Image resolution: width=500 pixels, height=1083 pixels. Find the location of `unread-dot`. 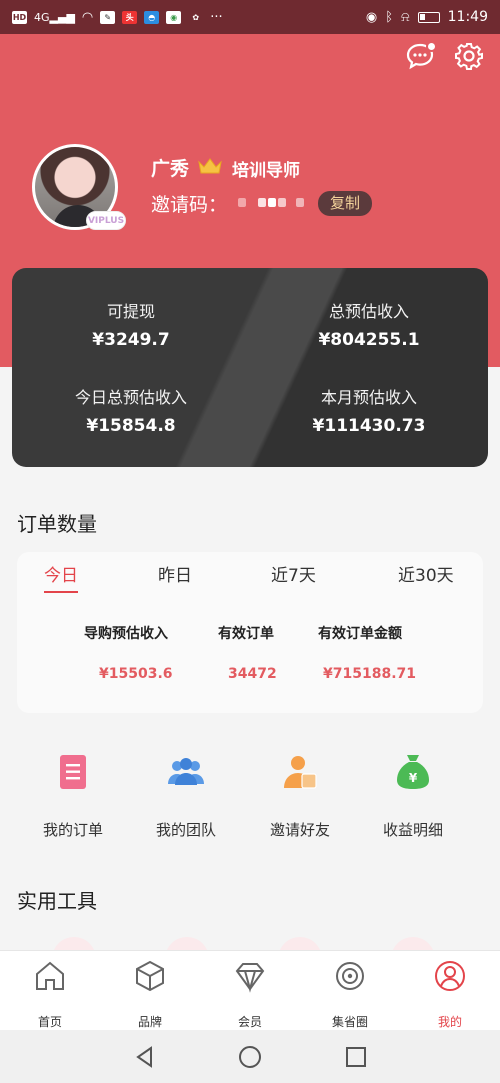

unread-dot is located at coordinates (431, 46).